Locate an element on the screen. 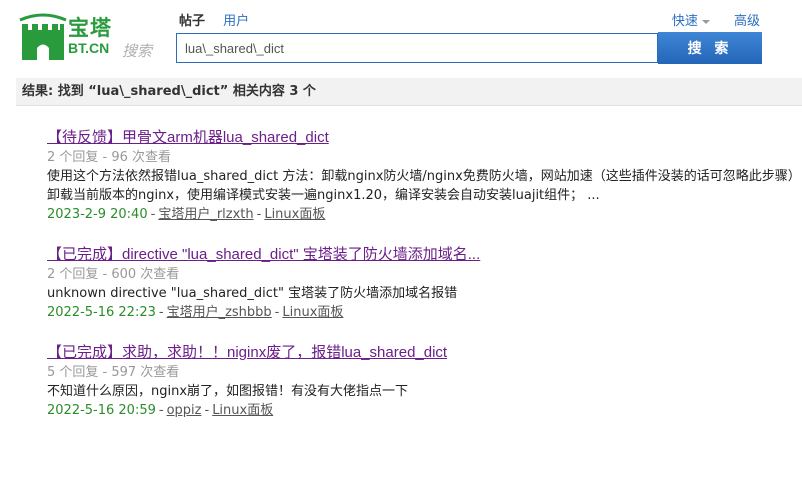 The height and width of the screenshot is (483, 802). tab-posts: 帖子 is located at coordinates (192, 19).